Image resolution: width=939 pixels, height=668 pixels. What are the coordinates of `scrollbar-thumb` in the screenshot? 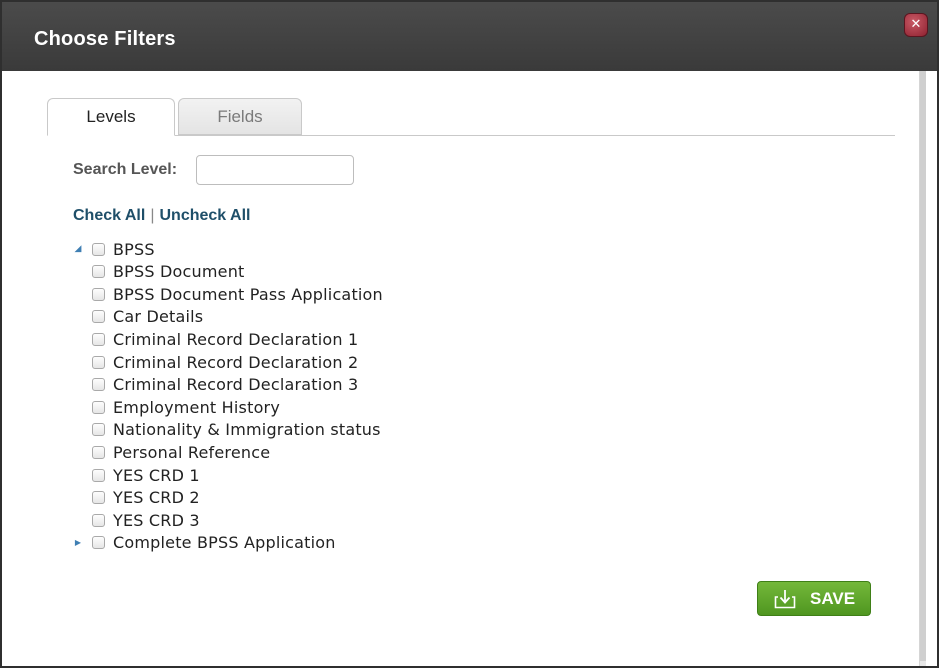 It's located at (923, 366).